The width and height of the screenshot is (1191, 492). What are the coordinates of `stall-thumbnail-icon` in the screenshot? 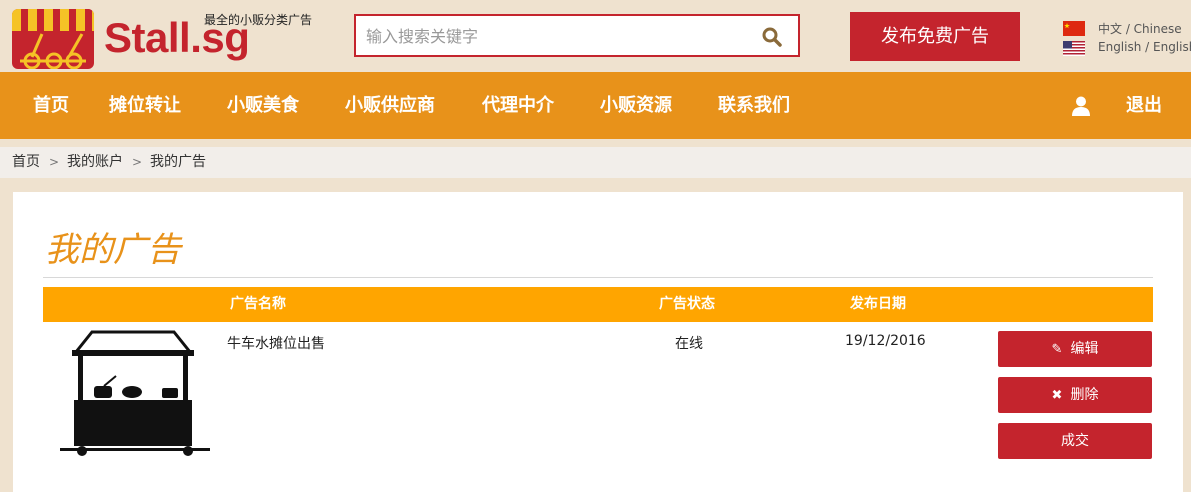 It's located at (138, 395).